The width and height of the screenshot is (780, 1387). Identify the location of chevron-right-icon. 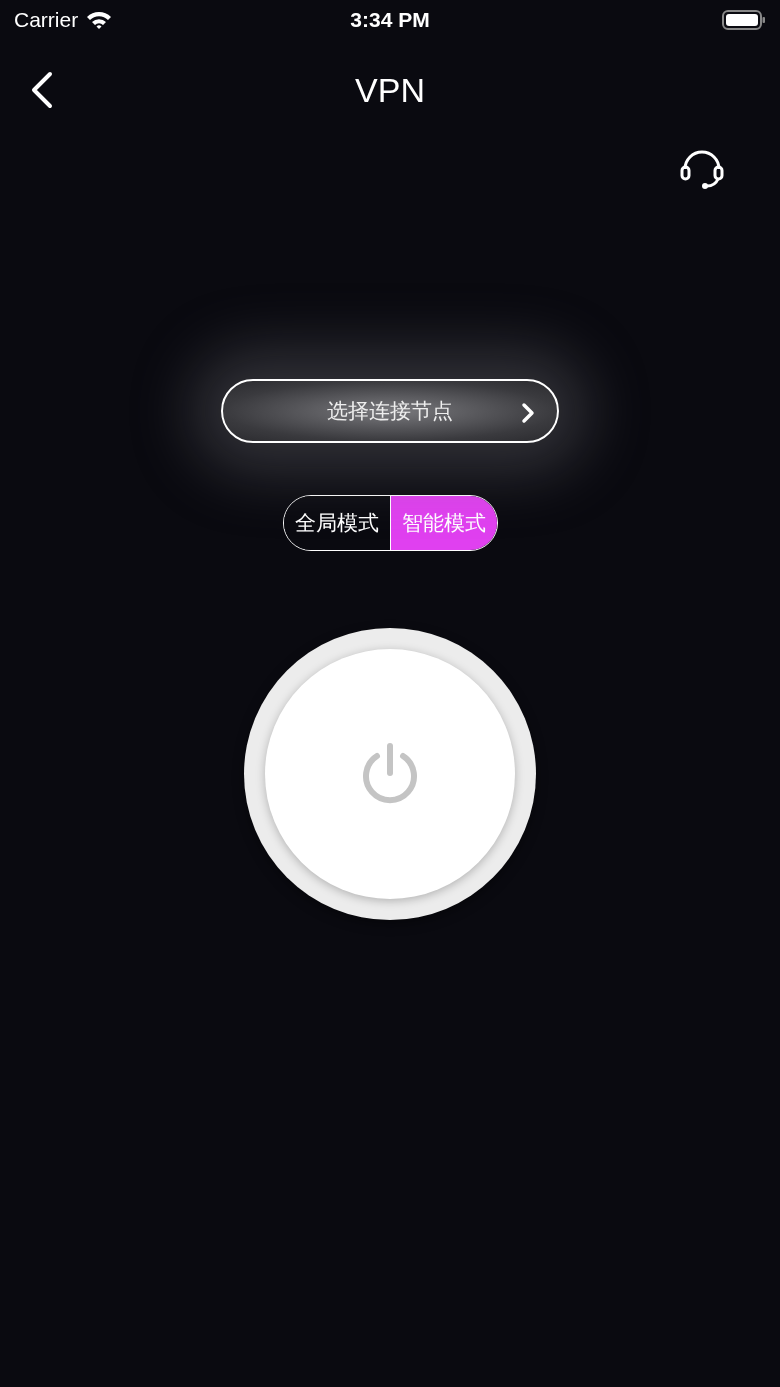
(528, 413).